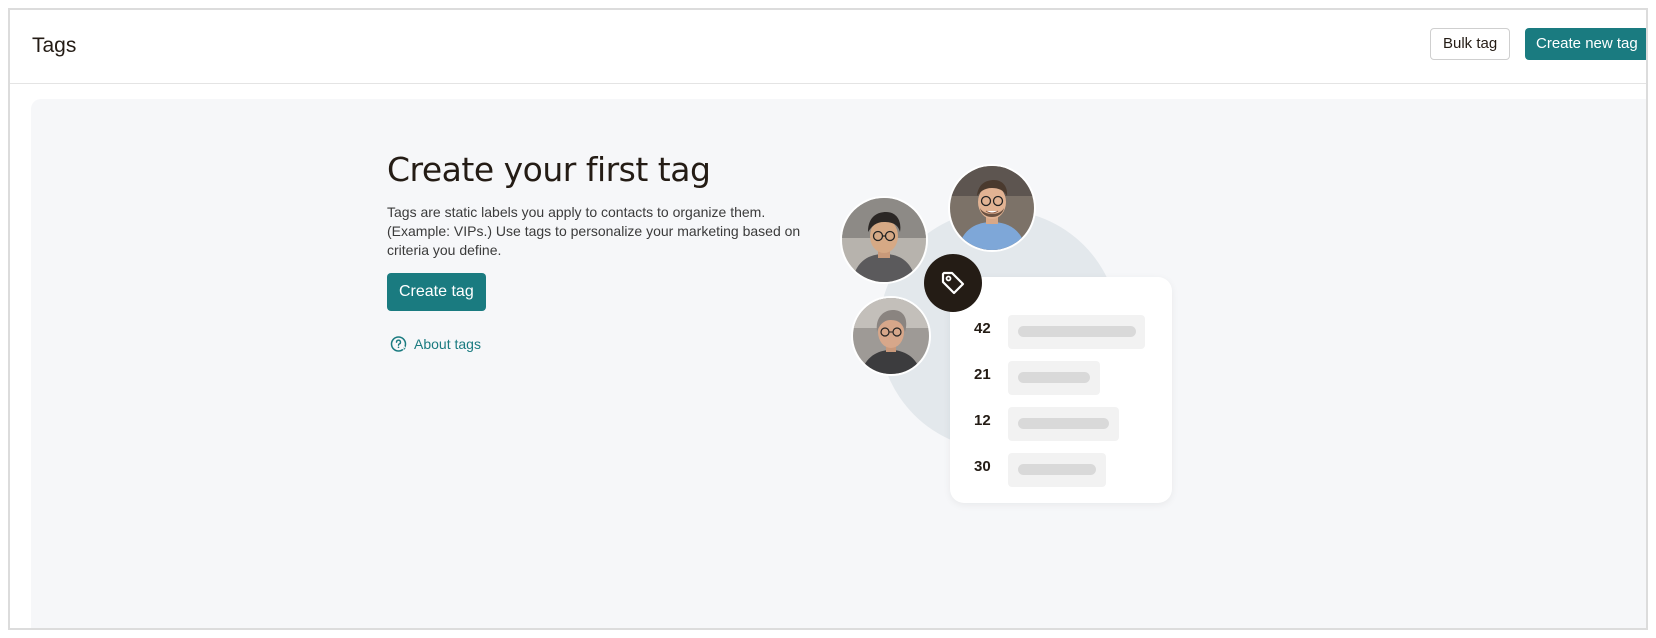 Image resolution: width=1656 pixels, height=638 pixels. Describe the element at coordinates (549, 169) in the screenshot. I see `empty-state-heading: Create your first tag` at that location.